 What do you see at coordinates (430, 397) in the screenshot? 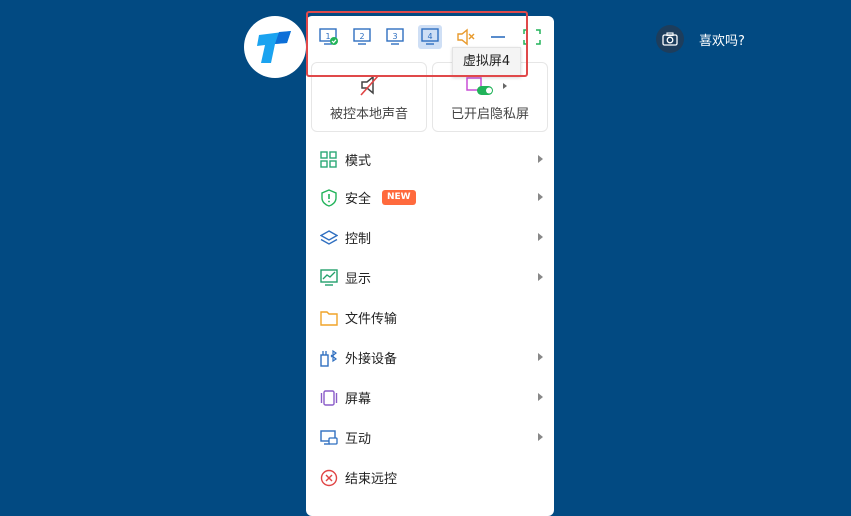
I see `menu-item-screen: 屏幕` at bounding box center [430, 397].